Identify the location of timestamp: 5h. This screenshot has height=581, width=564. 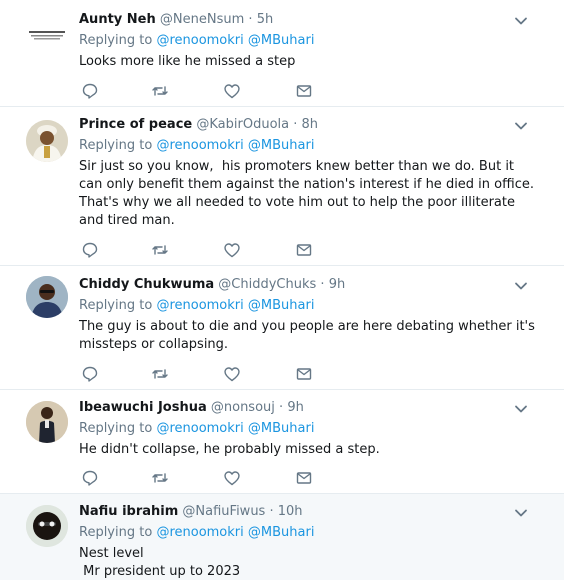
(265, 19).